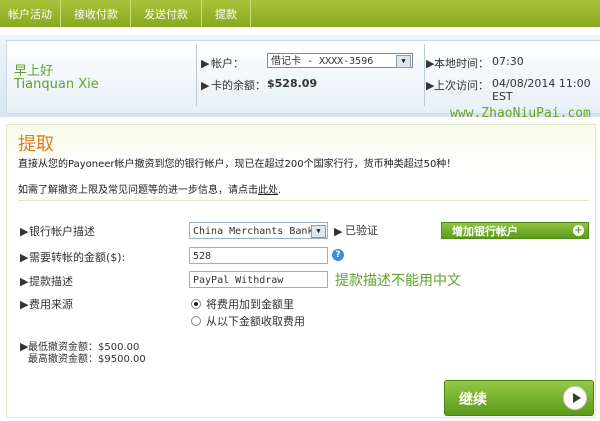 The width and height of the screenshot is (600, 421). I want to click on last-visit-value: 04/08/2014 11:00 EST, so click(541, 90).